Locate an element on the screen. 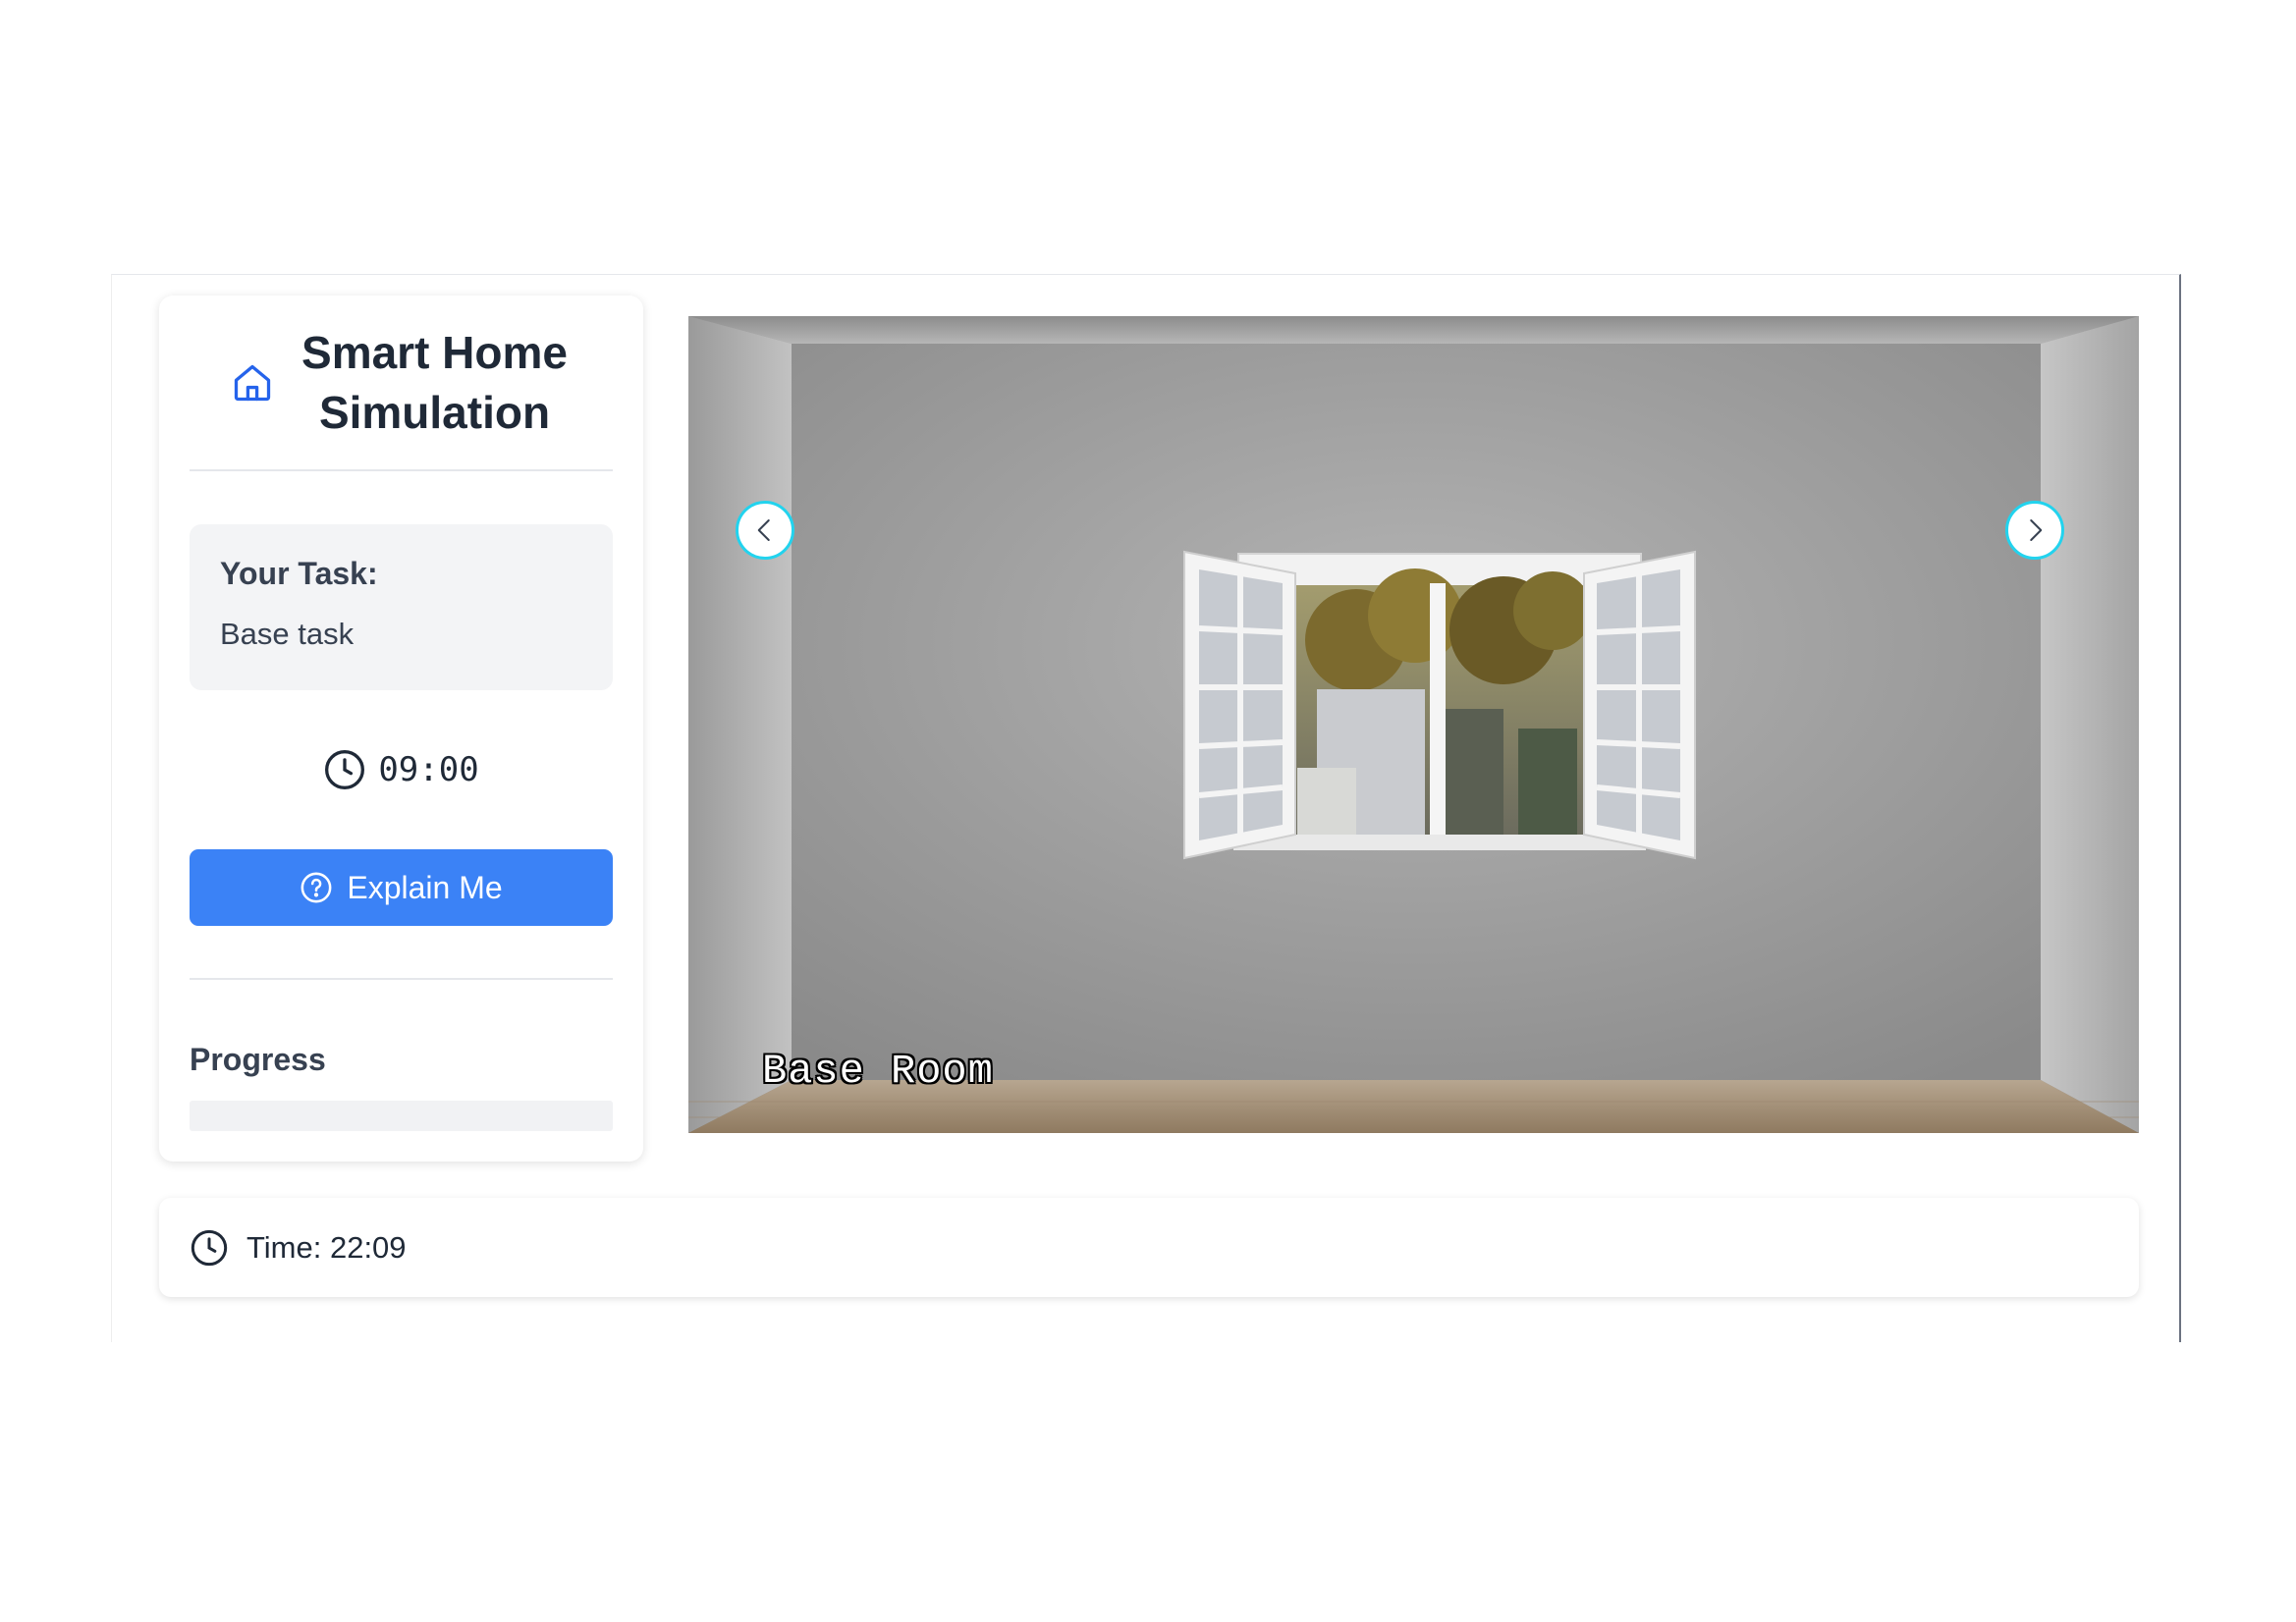 The height and width of the screenshot is (1622, 2296). timer-value: 09:00 is located at coordinates (428, 769).